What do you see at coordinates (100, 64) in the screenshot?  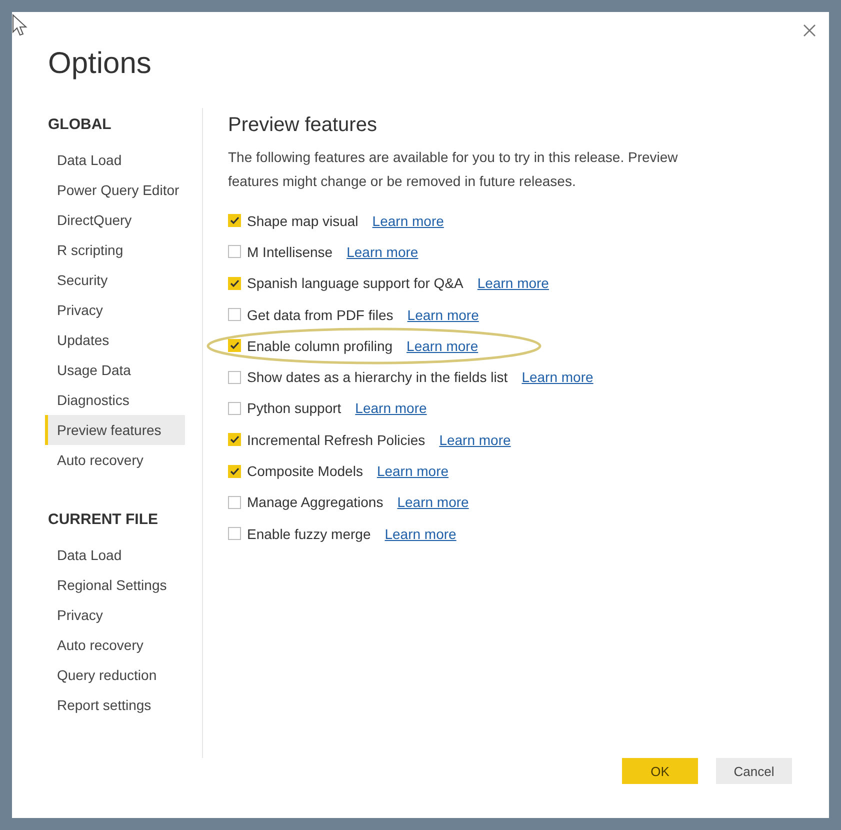 I see `window-title: Options` at bounding box center [100, 64].